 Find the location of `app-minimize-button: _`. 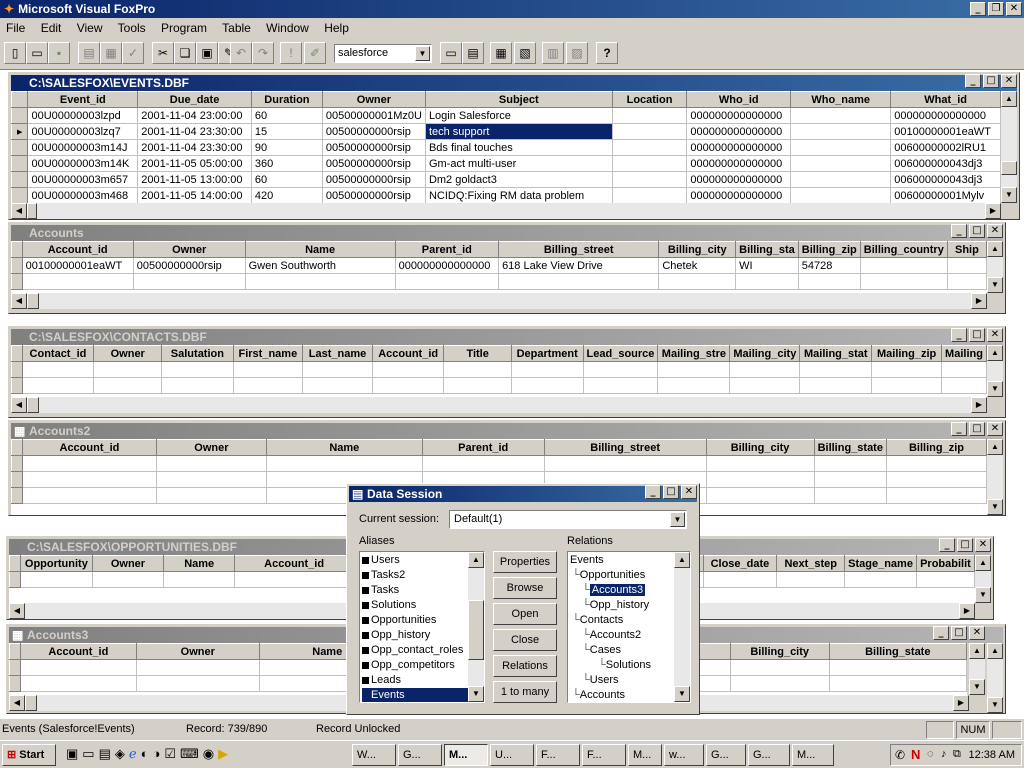

app-minimize-button: _ is located at coordinates (978, 9).